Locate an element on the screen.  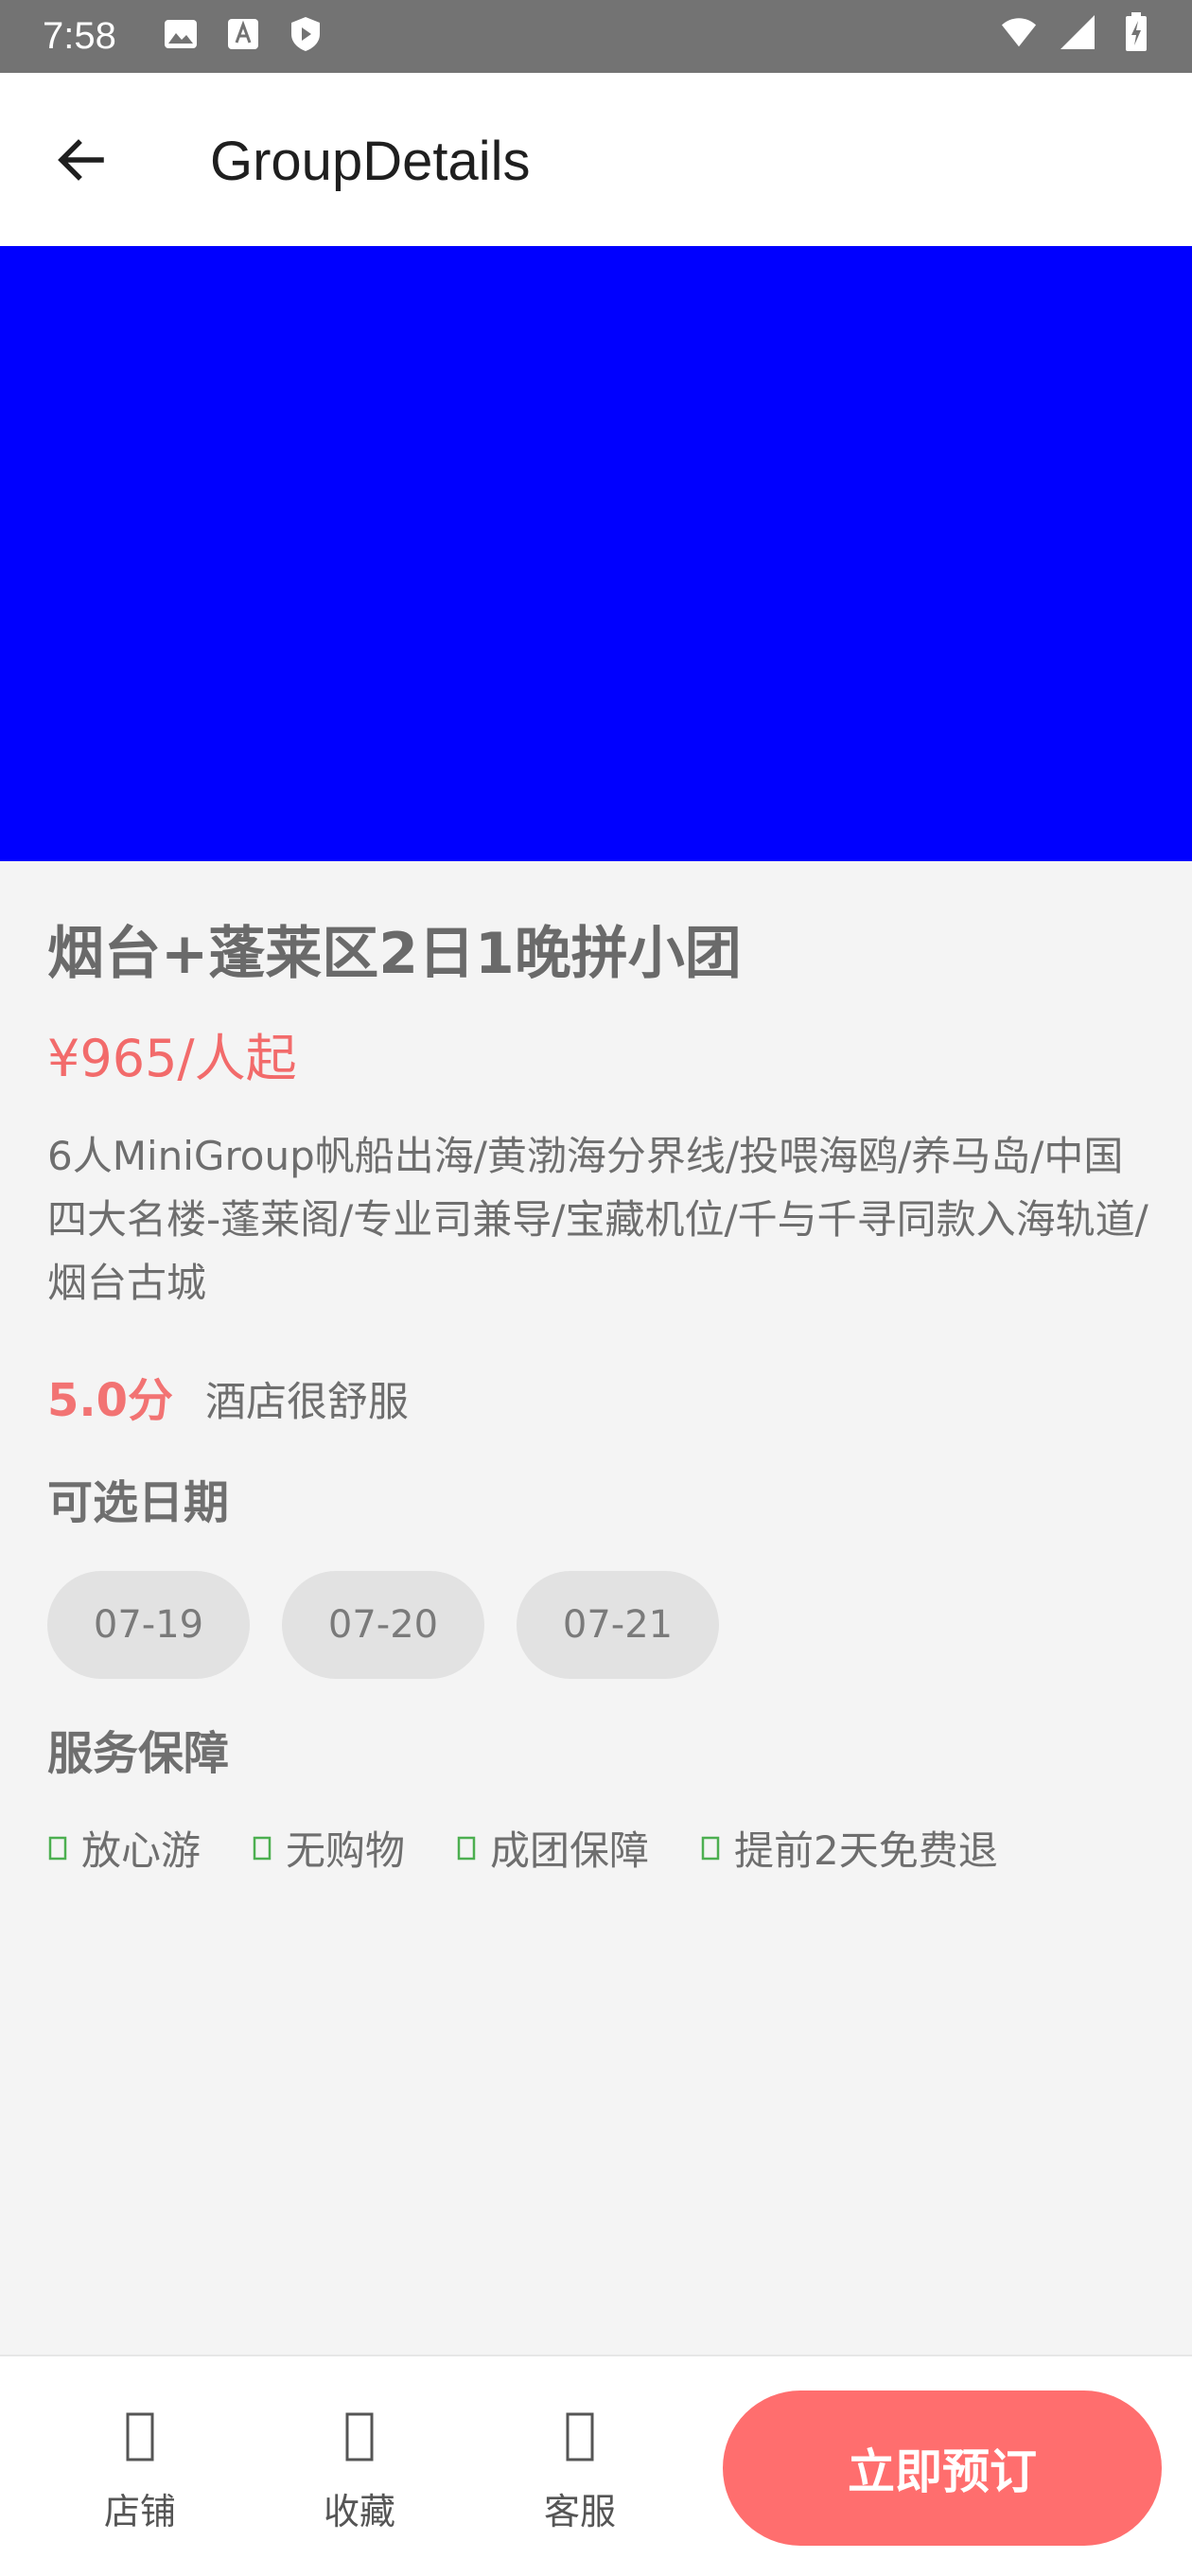
product-price: ¥965/人起 is located at coordinates (172, 1058).